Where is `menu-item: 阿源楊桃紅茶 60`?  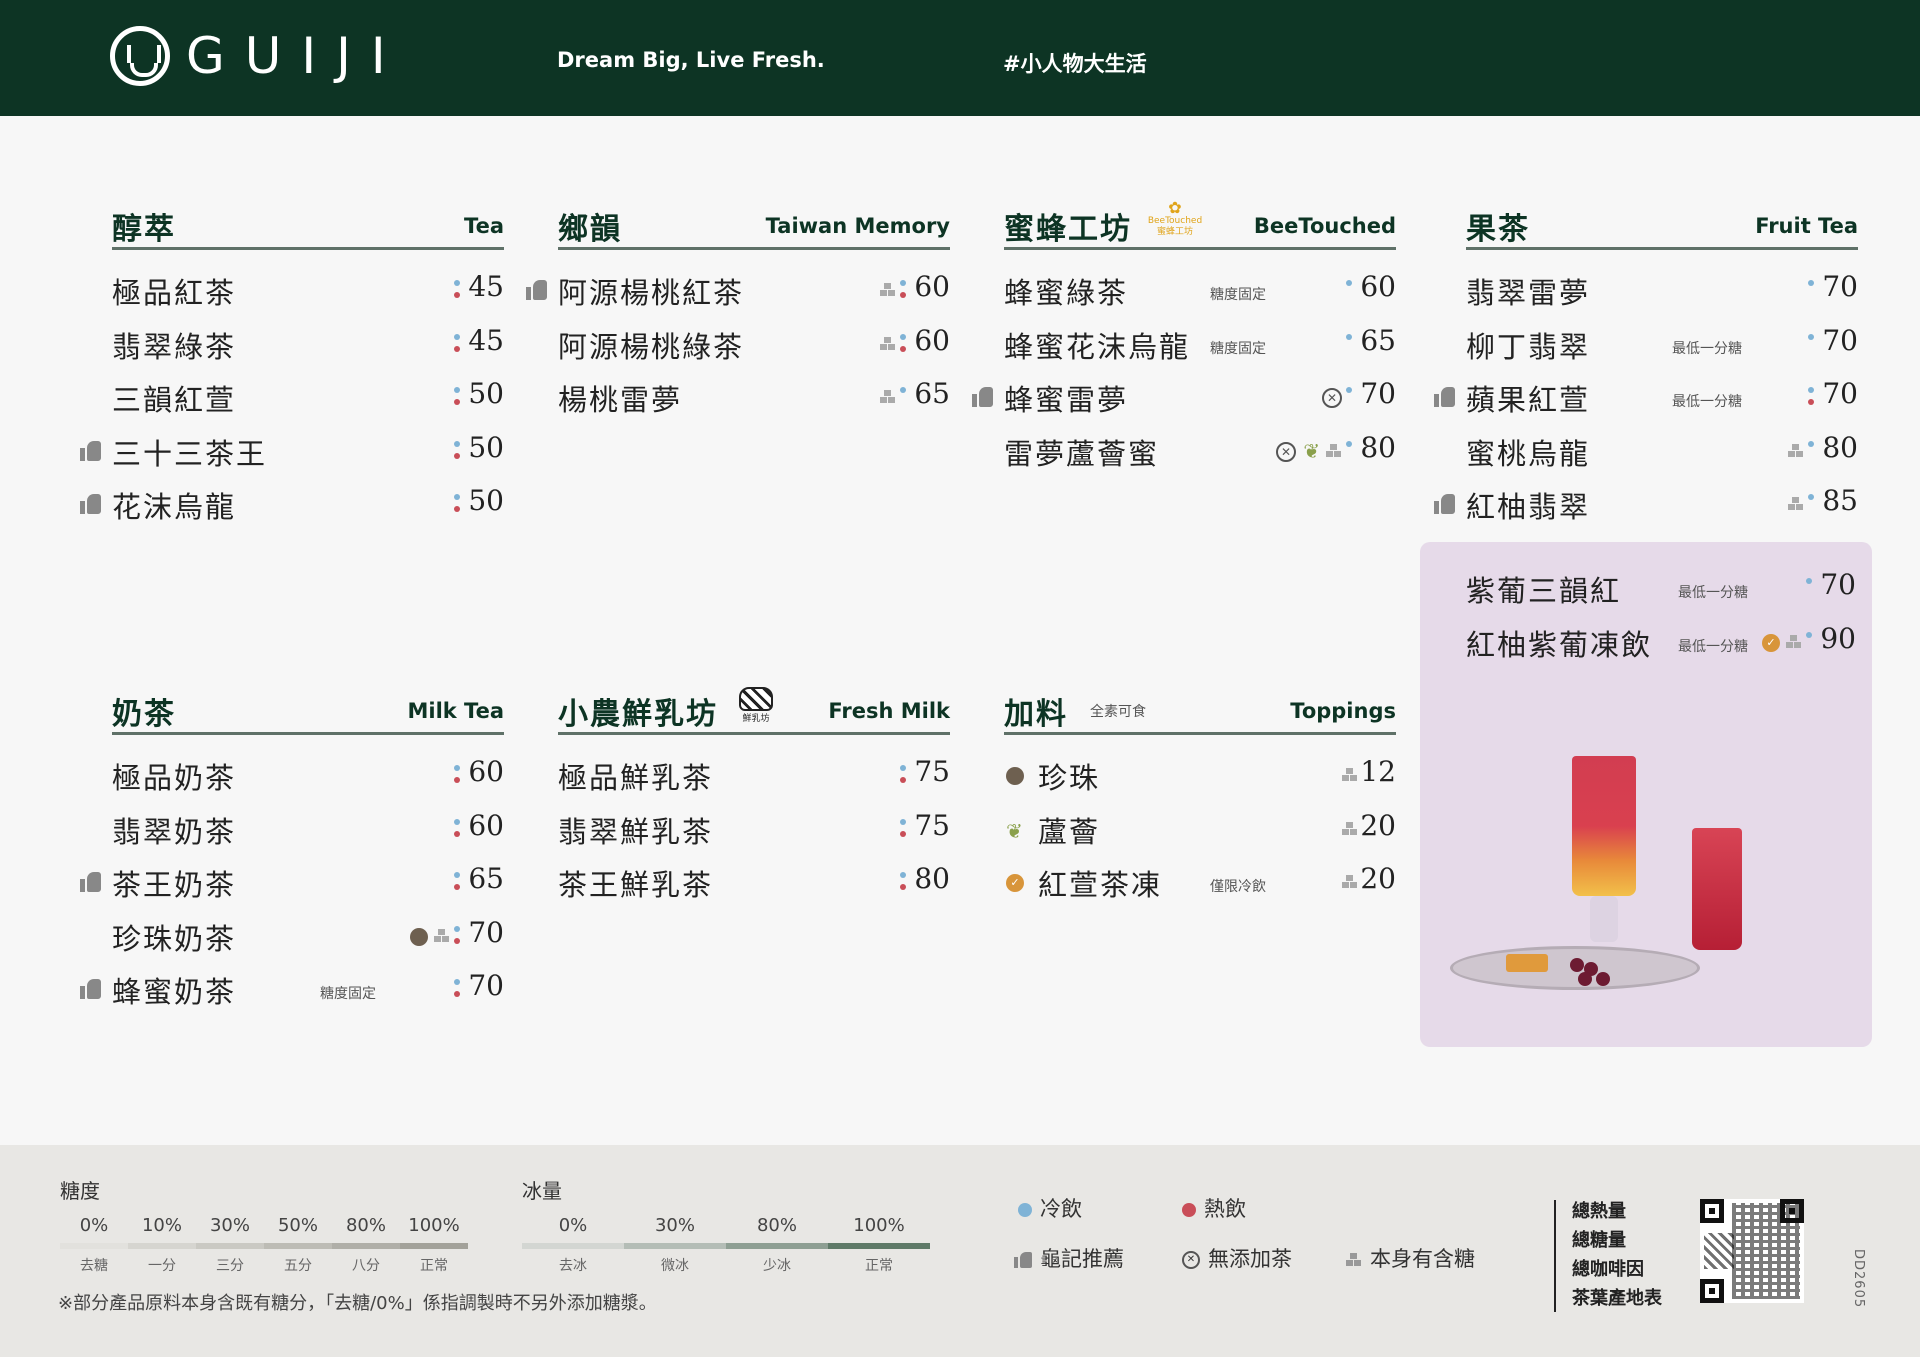 menu-item: 阿源楊桃紅茶 60 is located at coordinates (738, 291).